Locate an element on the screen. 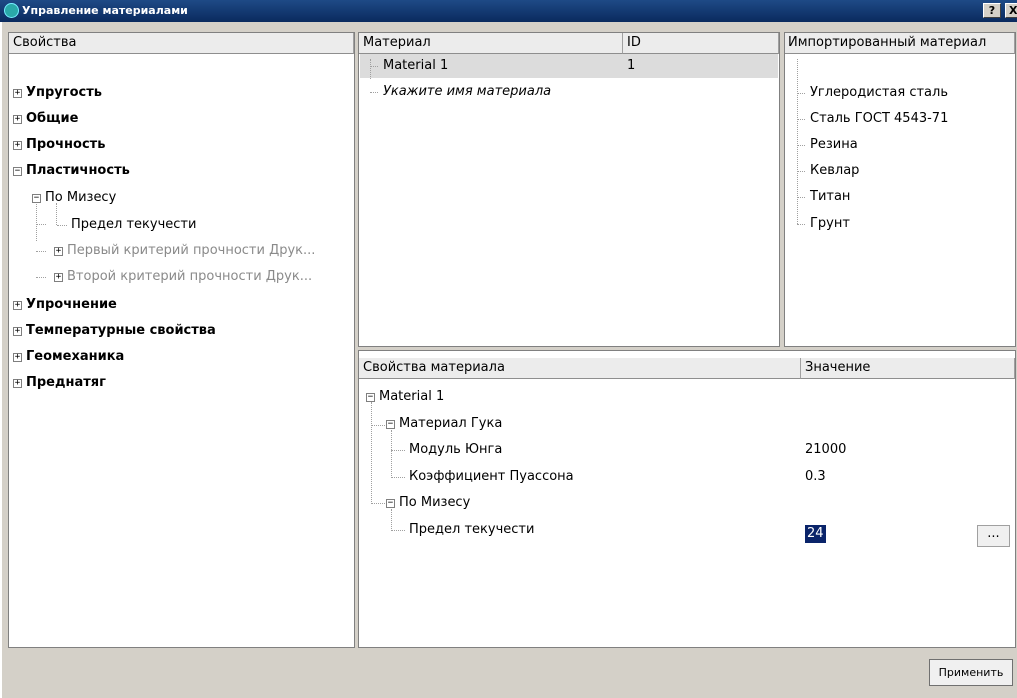 The height and width of the screenshot is (698, 1017). young-modulus-value: 21000 is located at coordinates (825, 450).